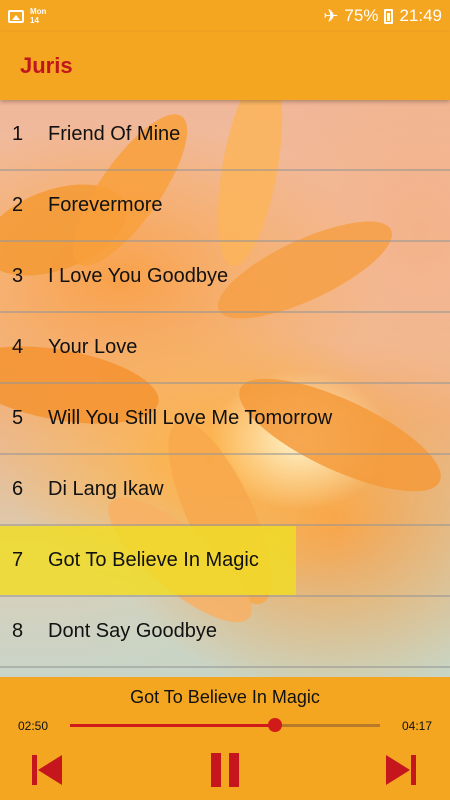 The width and height of the screenshot is (450, 800). What do you see at coordinates (34, 20) in the screenshot?
I see `status-date-num: 14` at bounding box center [34, 20].